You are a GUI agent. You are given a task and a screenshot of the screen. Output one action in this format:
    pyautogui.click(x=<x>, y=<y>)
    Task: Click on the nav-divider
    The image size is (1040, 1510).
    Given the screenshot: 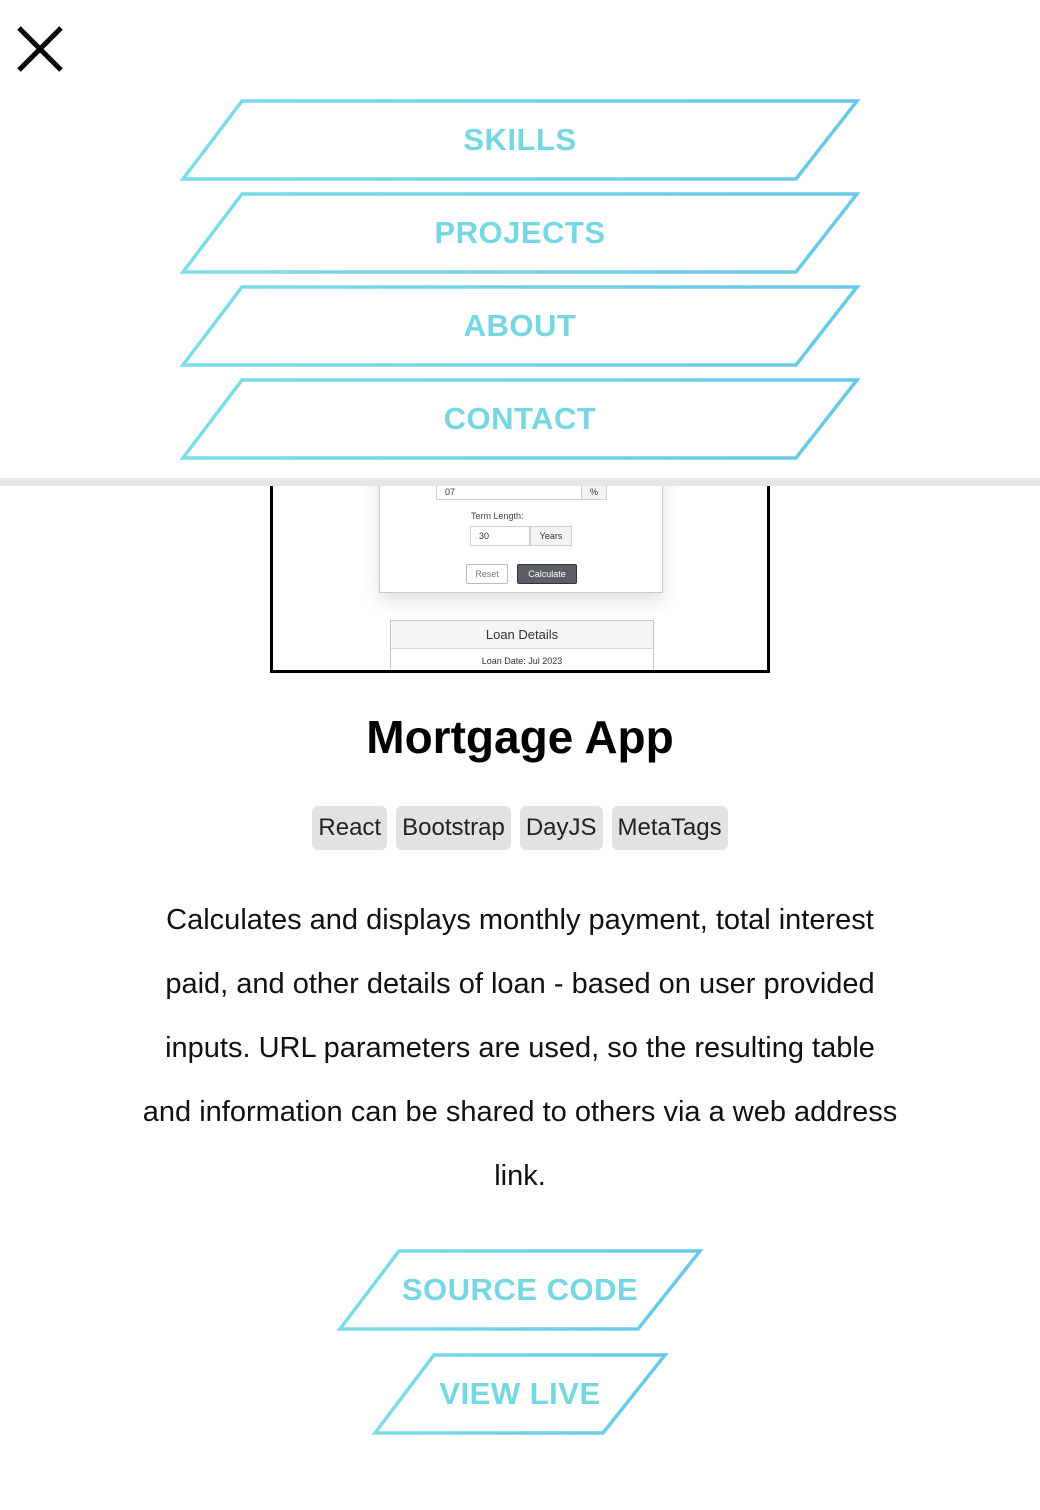 What is the action you would take?
    pyautogui.click(x=520, y=482)
    